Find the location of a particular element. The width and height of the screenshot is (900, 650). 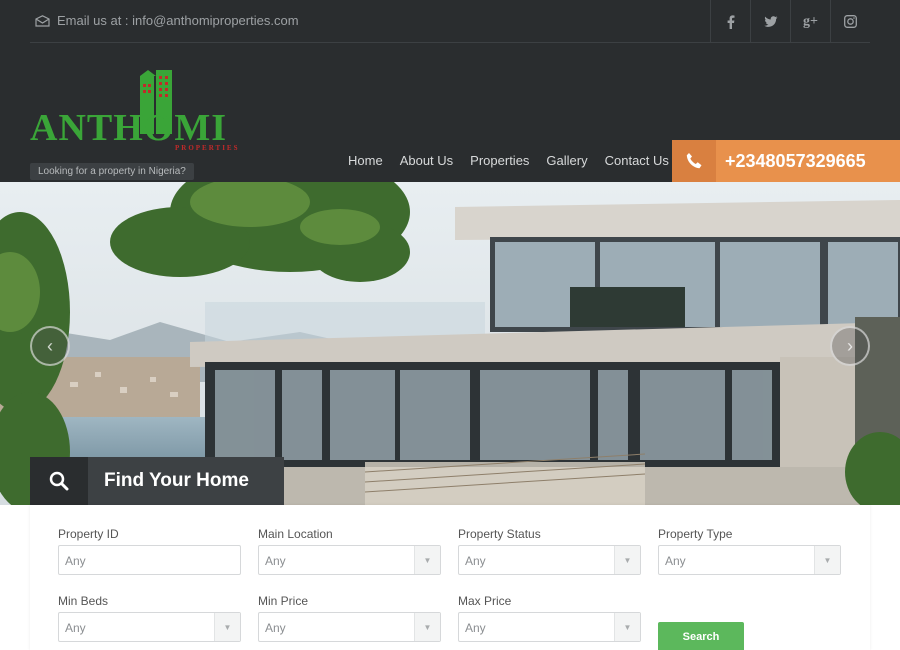

google-plus-icon: g+ is located at coordinates (810, 21).